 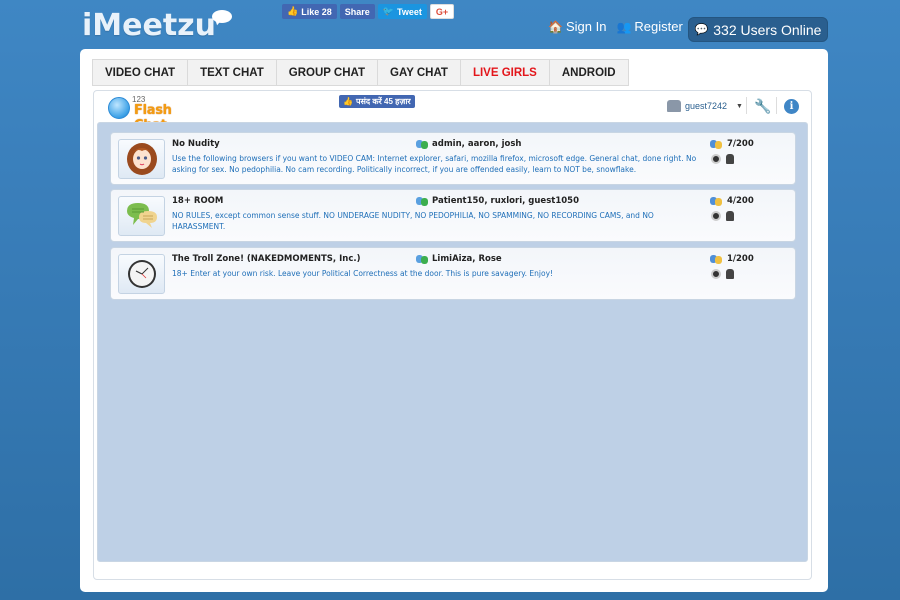 What do you see at coordinates (141, 216) in the screenshot?
I see `speech-bubbles-icon` at bounding box center [141, 216].